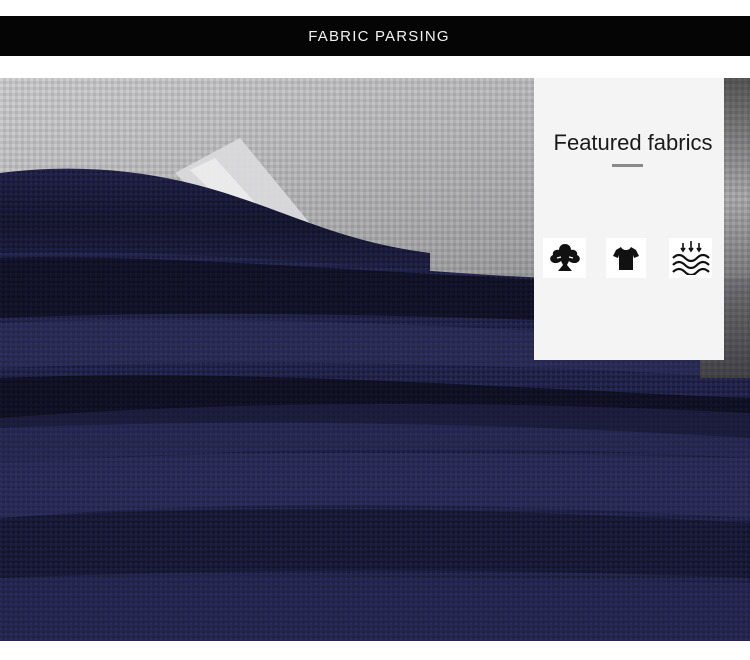 The image size is (750, 660). What do you see at coordinates (690, 258) in the screenshot?
I see `moisture-wicking-icon` at bounding box center [690, 258].